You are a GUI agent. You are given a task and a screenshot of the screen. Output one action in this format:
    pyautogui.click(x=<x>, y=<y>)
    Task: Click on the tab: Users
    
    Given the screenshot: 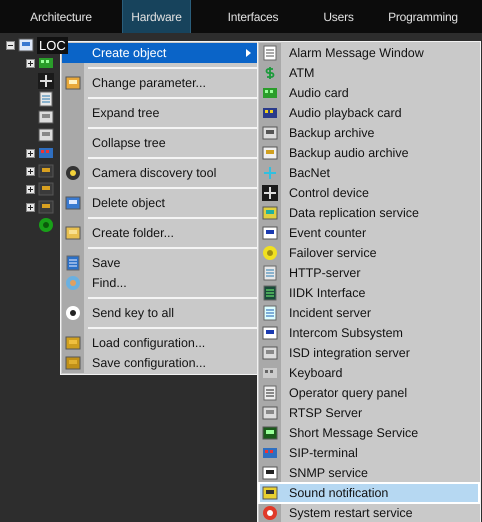 What is the action you would take?
    pyautogui.click(x=338, y=16)
    